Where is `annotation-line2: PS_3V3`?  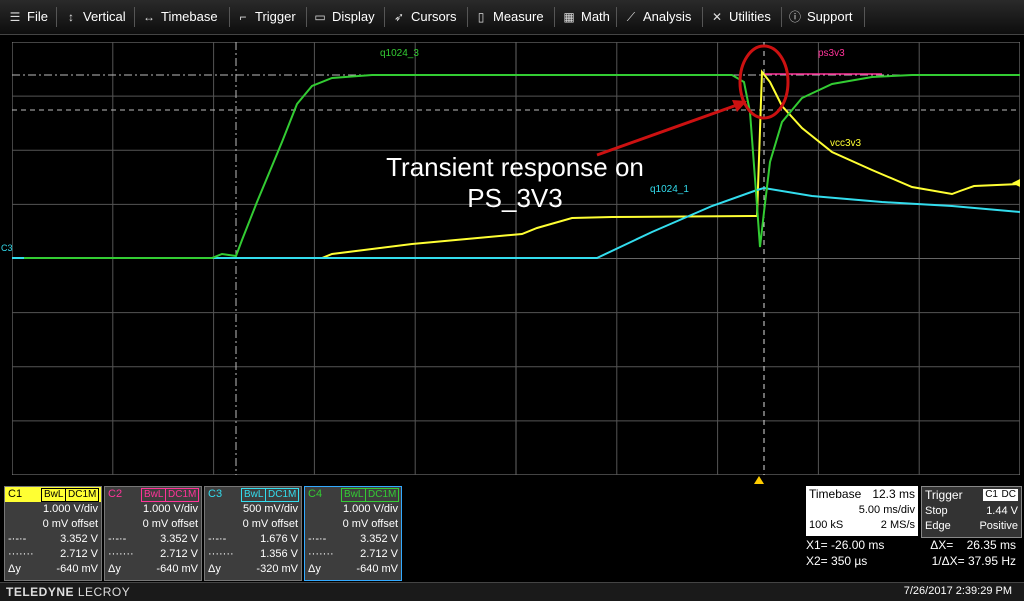
annotation-line2: PS_3V3 is located at coordinates (515, 198).